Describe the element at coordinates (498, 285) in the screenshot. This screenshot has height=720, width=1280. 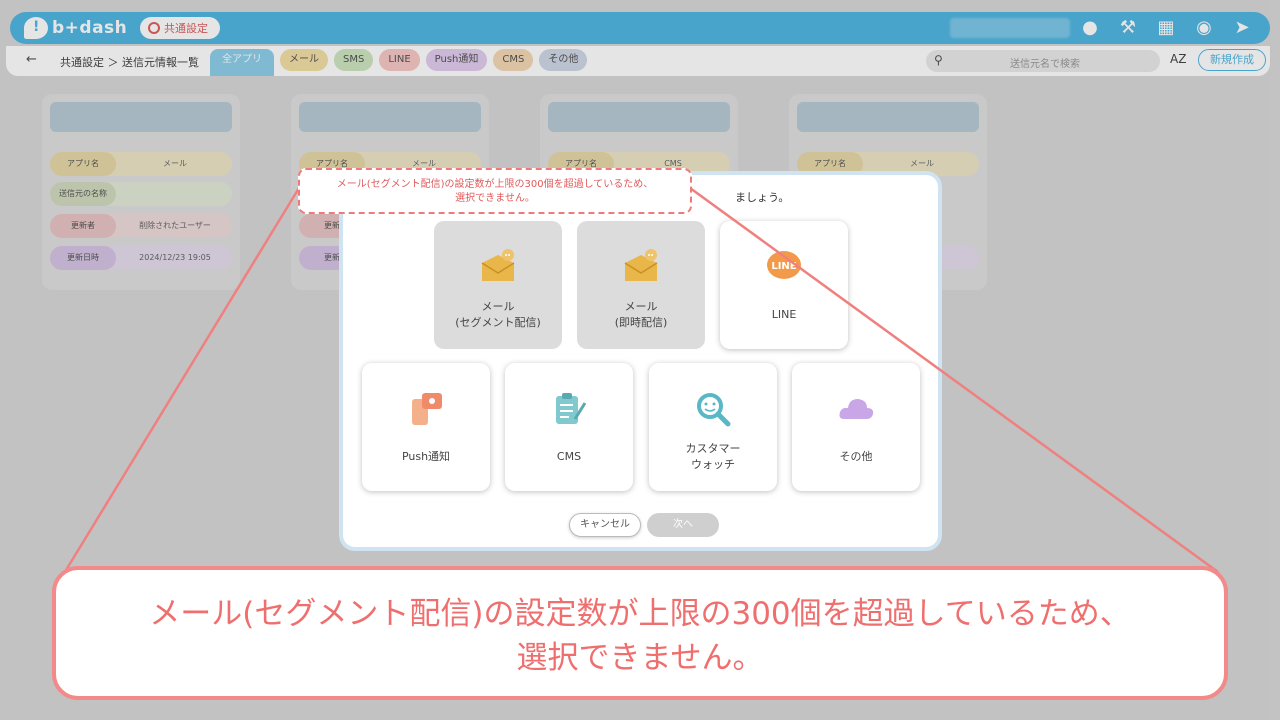
I see `tile-mail-segment: メール (セグメント配信)` at that location.